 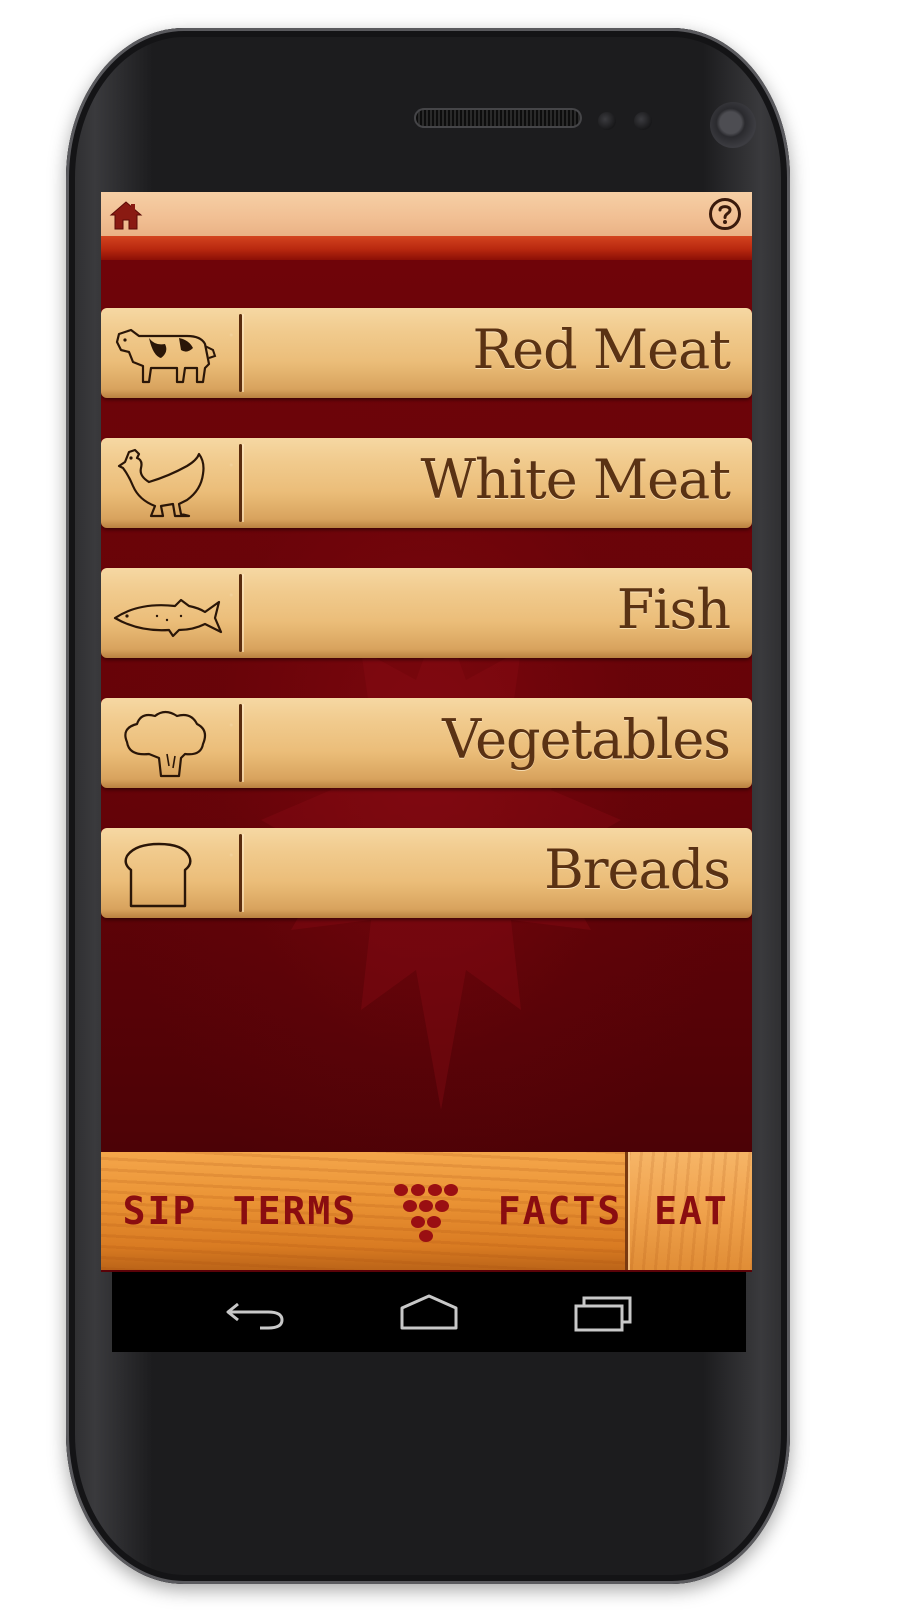 I want to click on home-icon, so click(x=126, y=215).